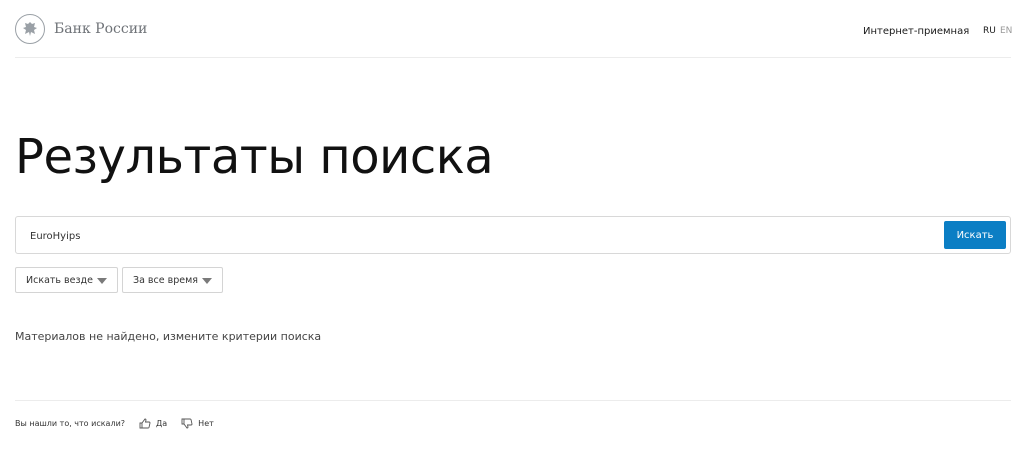  I want to click on logo-text: Банк России, so click(101, 29).